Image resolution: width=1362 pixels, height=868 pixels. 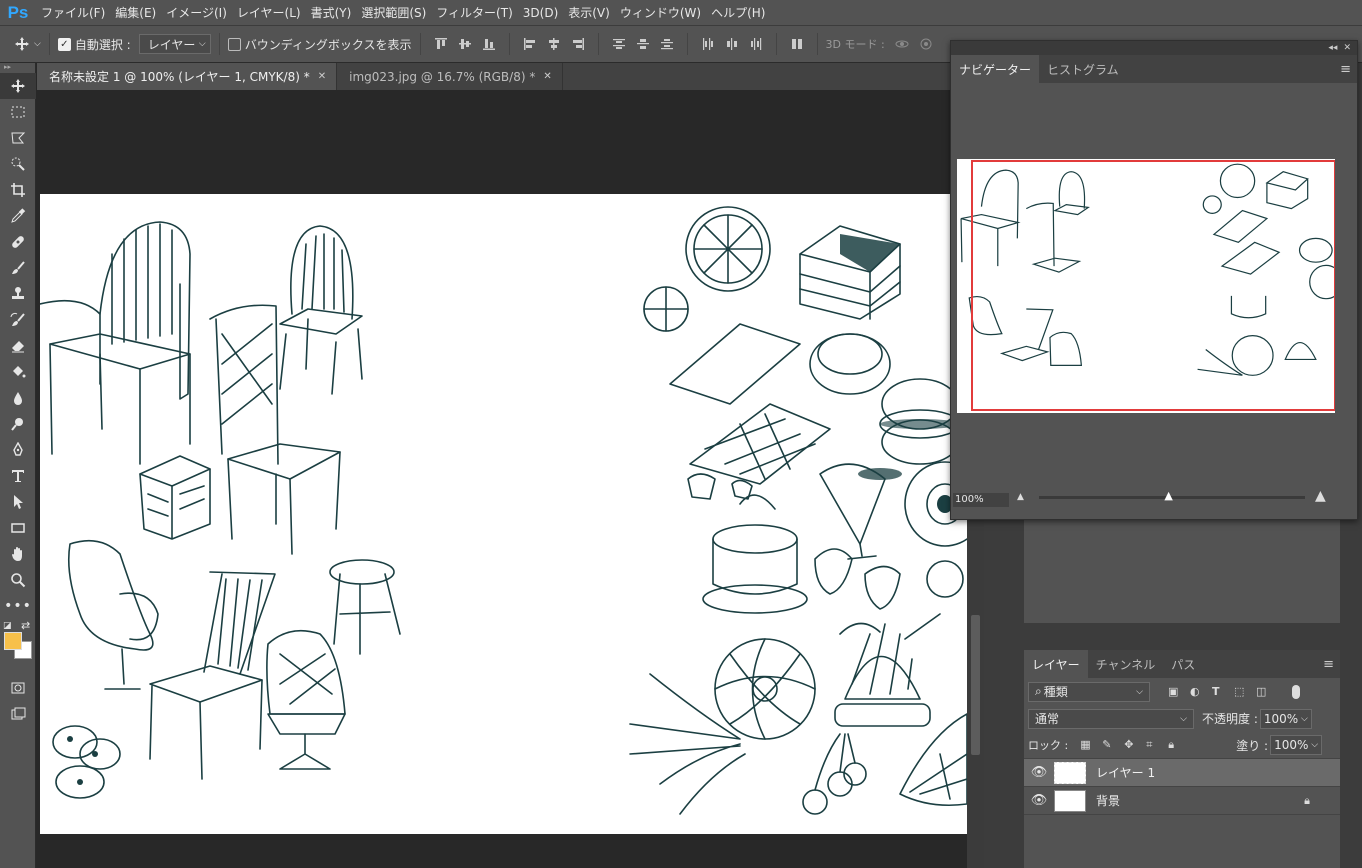 I want to click on pen-tool, so click(x=18, y=450).